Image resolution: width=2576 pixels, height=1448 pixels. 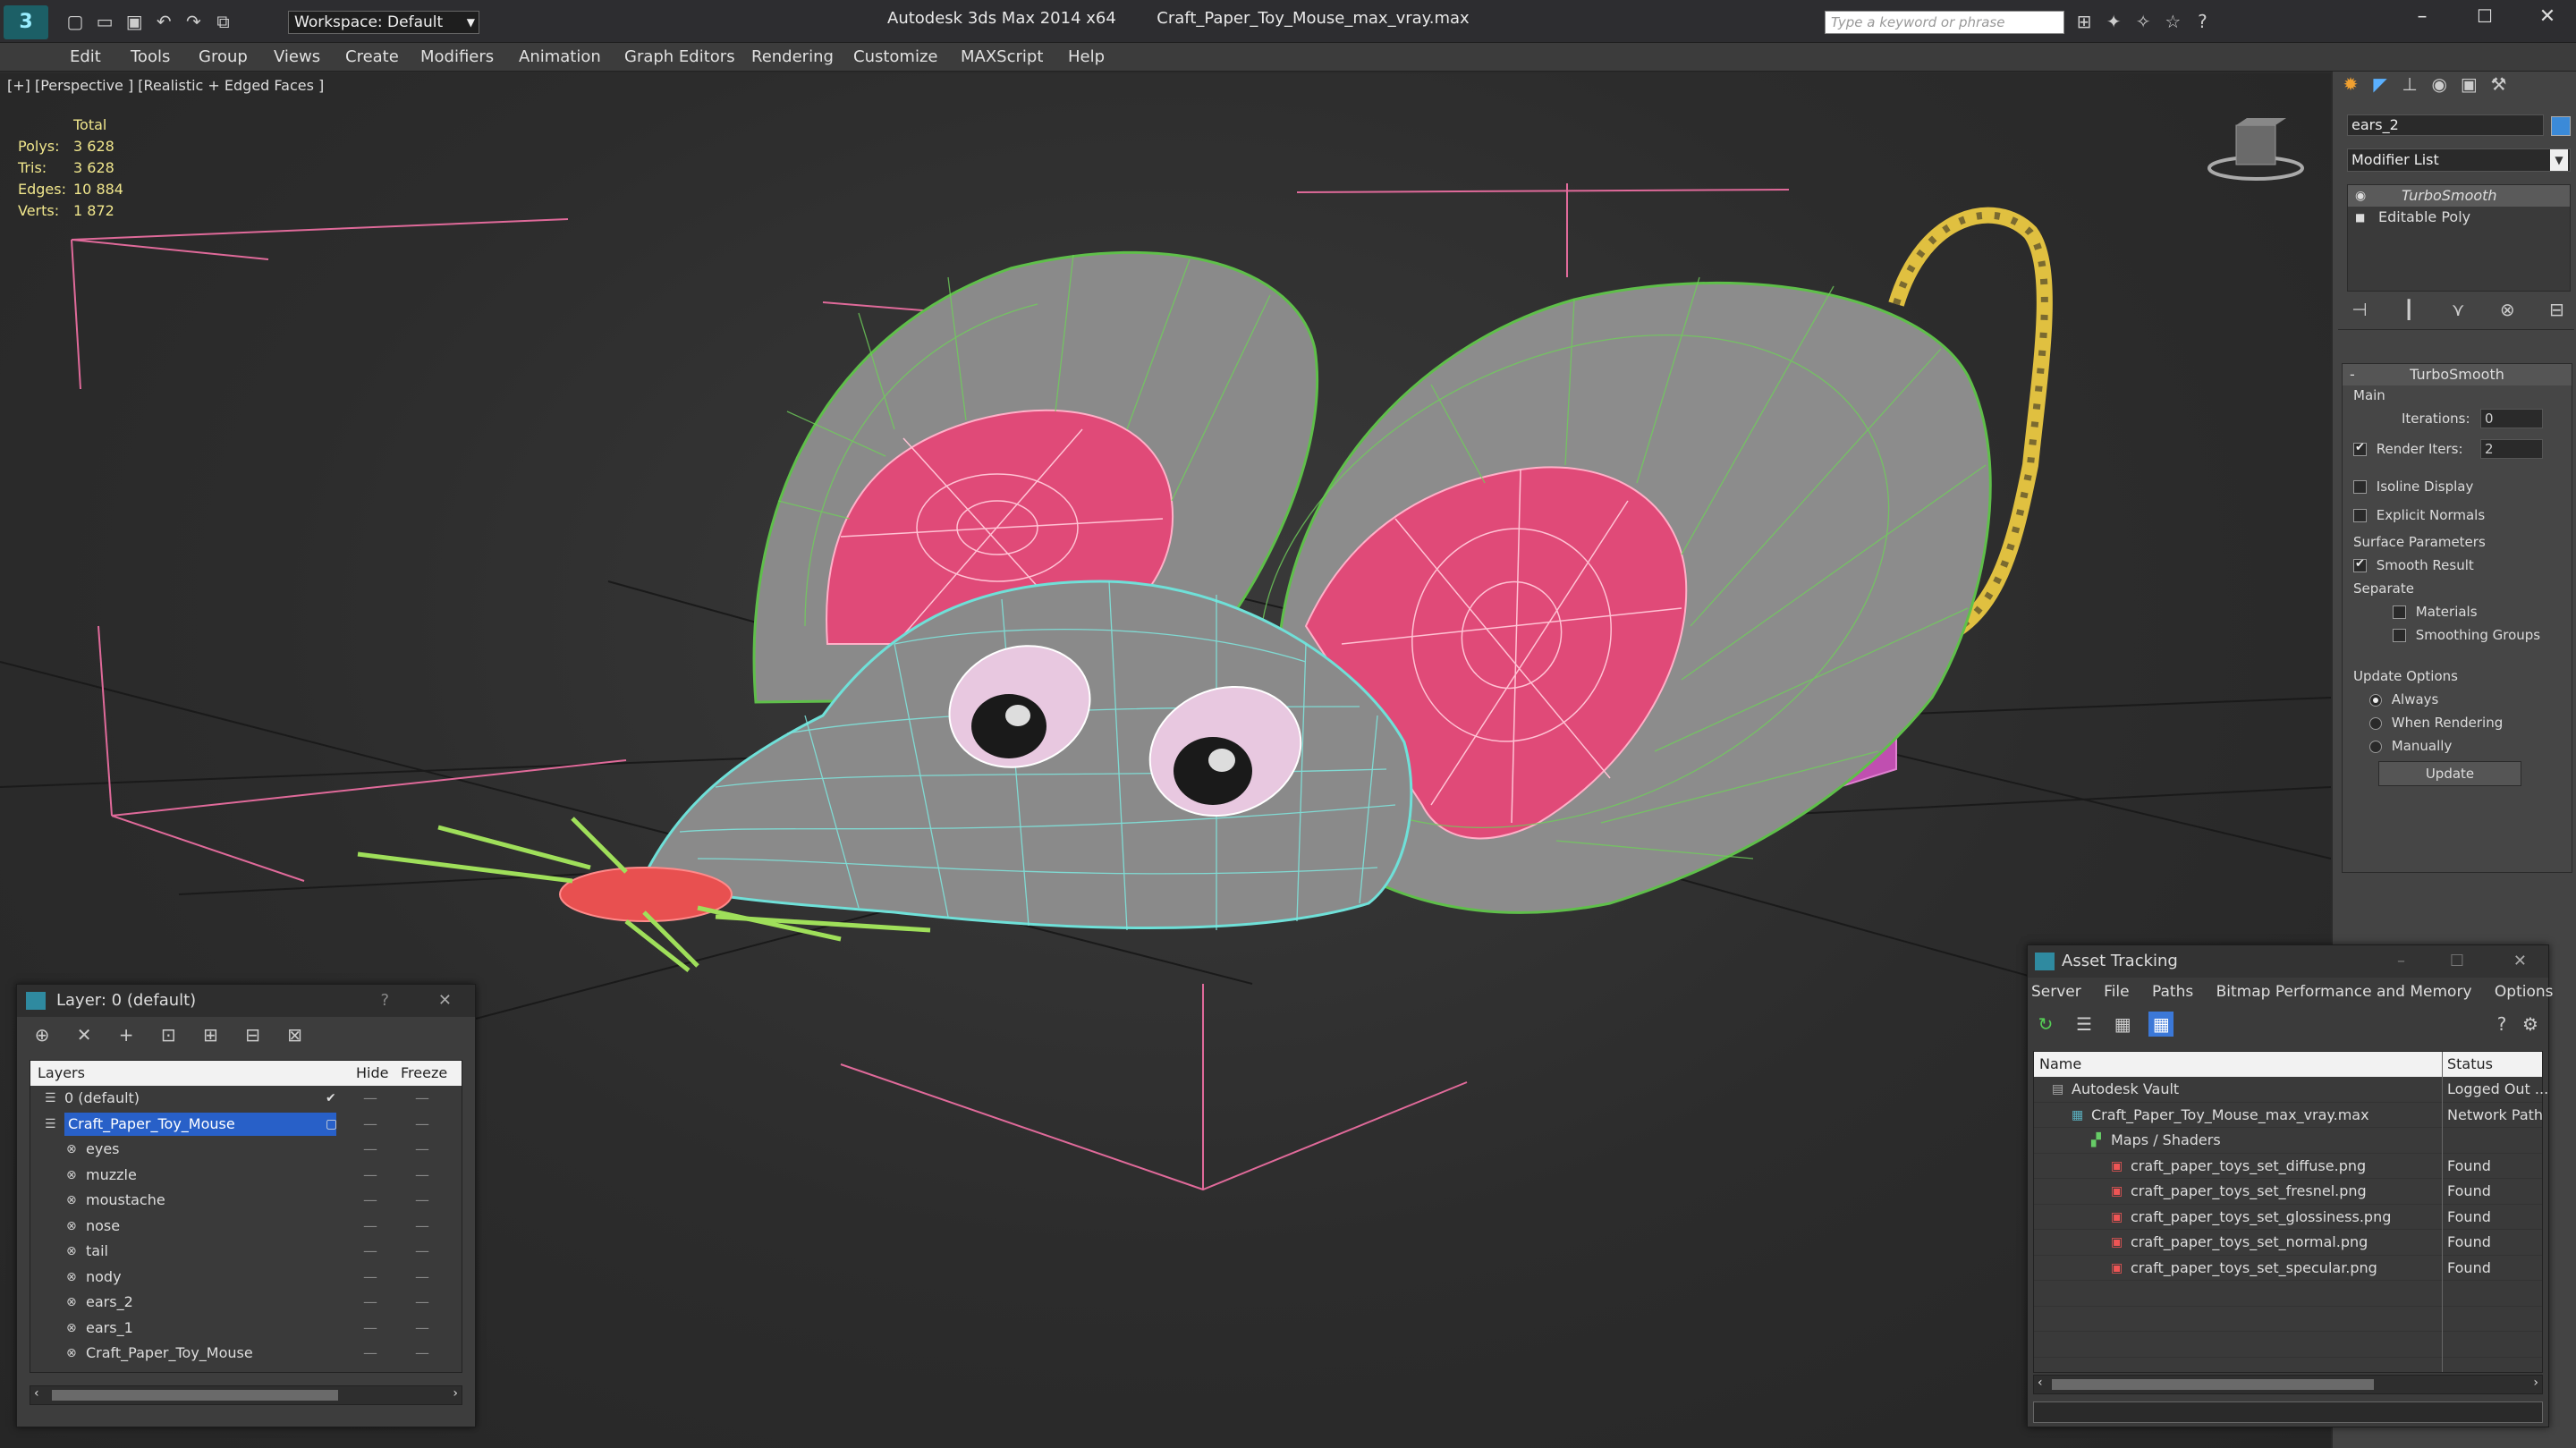 What do you see at coordinates (246, 1329) in the screenshot?
I see `layer-row: ⊗ ears_1 — —` at bounding box center [246, 1329].